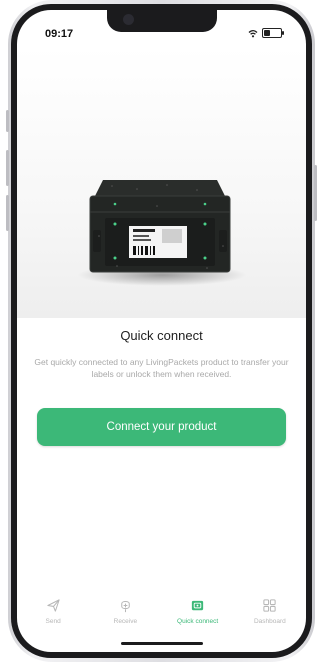 This screenshot has width=323, height=662. What do you see at coordinates (270, 615) in the screenshot?
I see `tab-dashboard: Dashboard` at bounding box center [270, 615].